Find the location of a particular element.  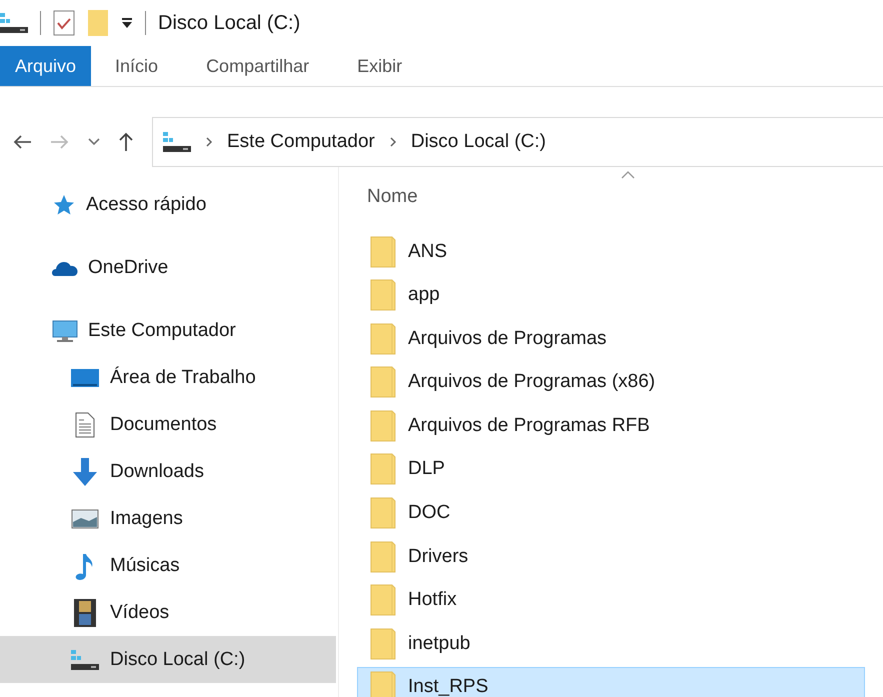

nav-item: Disco Local (C:) is located at coordinates (168, 659).